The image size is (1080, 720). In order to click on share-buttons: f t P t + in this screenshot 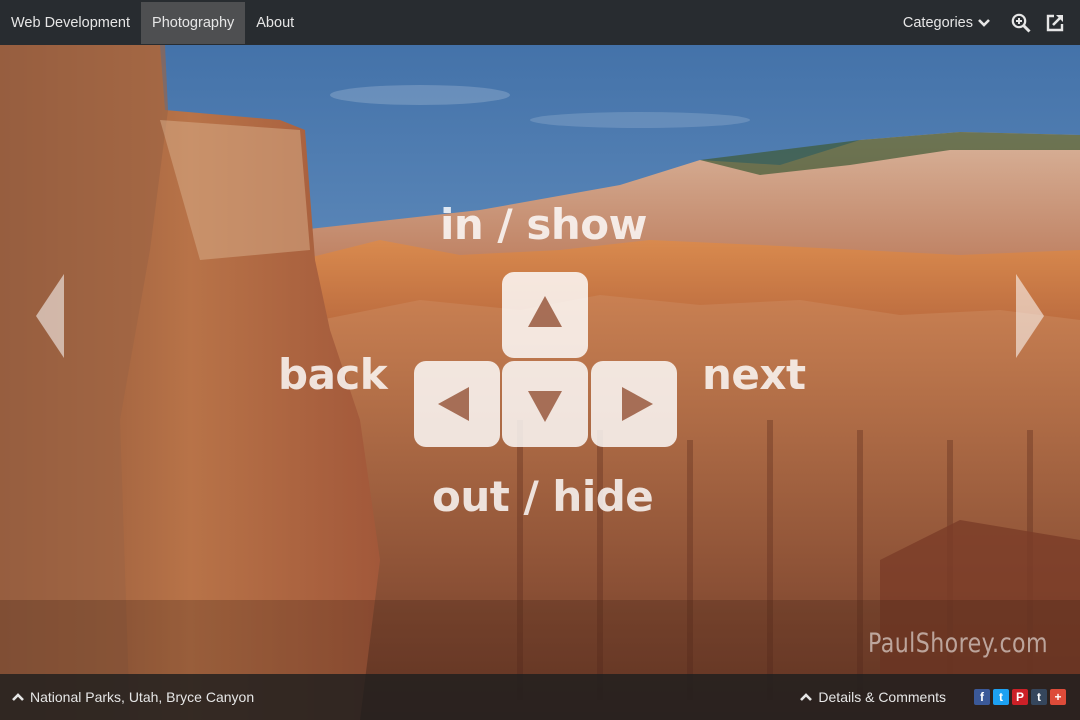, I will do `click(1020, 697)`.